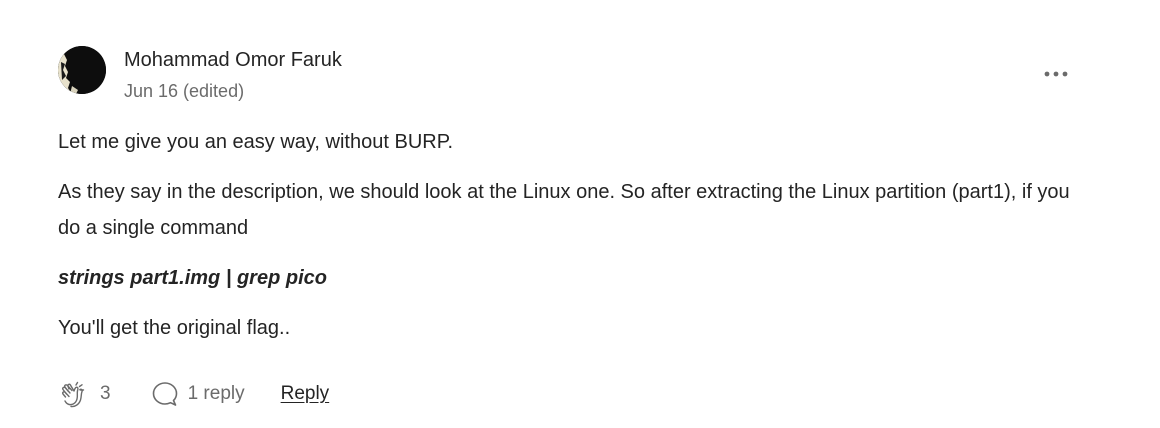 The width and height of the screenshot is (1160, 428). I want to click on more-options-button, so click(1056, 74).